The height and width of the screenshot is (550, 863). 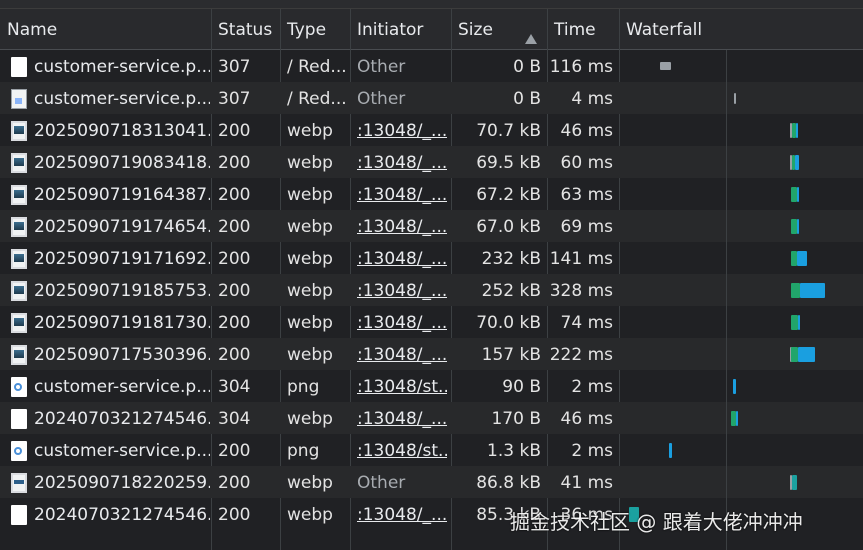 I want to click on column-header-type: Type, so click(x=315, y=29).